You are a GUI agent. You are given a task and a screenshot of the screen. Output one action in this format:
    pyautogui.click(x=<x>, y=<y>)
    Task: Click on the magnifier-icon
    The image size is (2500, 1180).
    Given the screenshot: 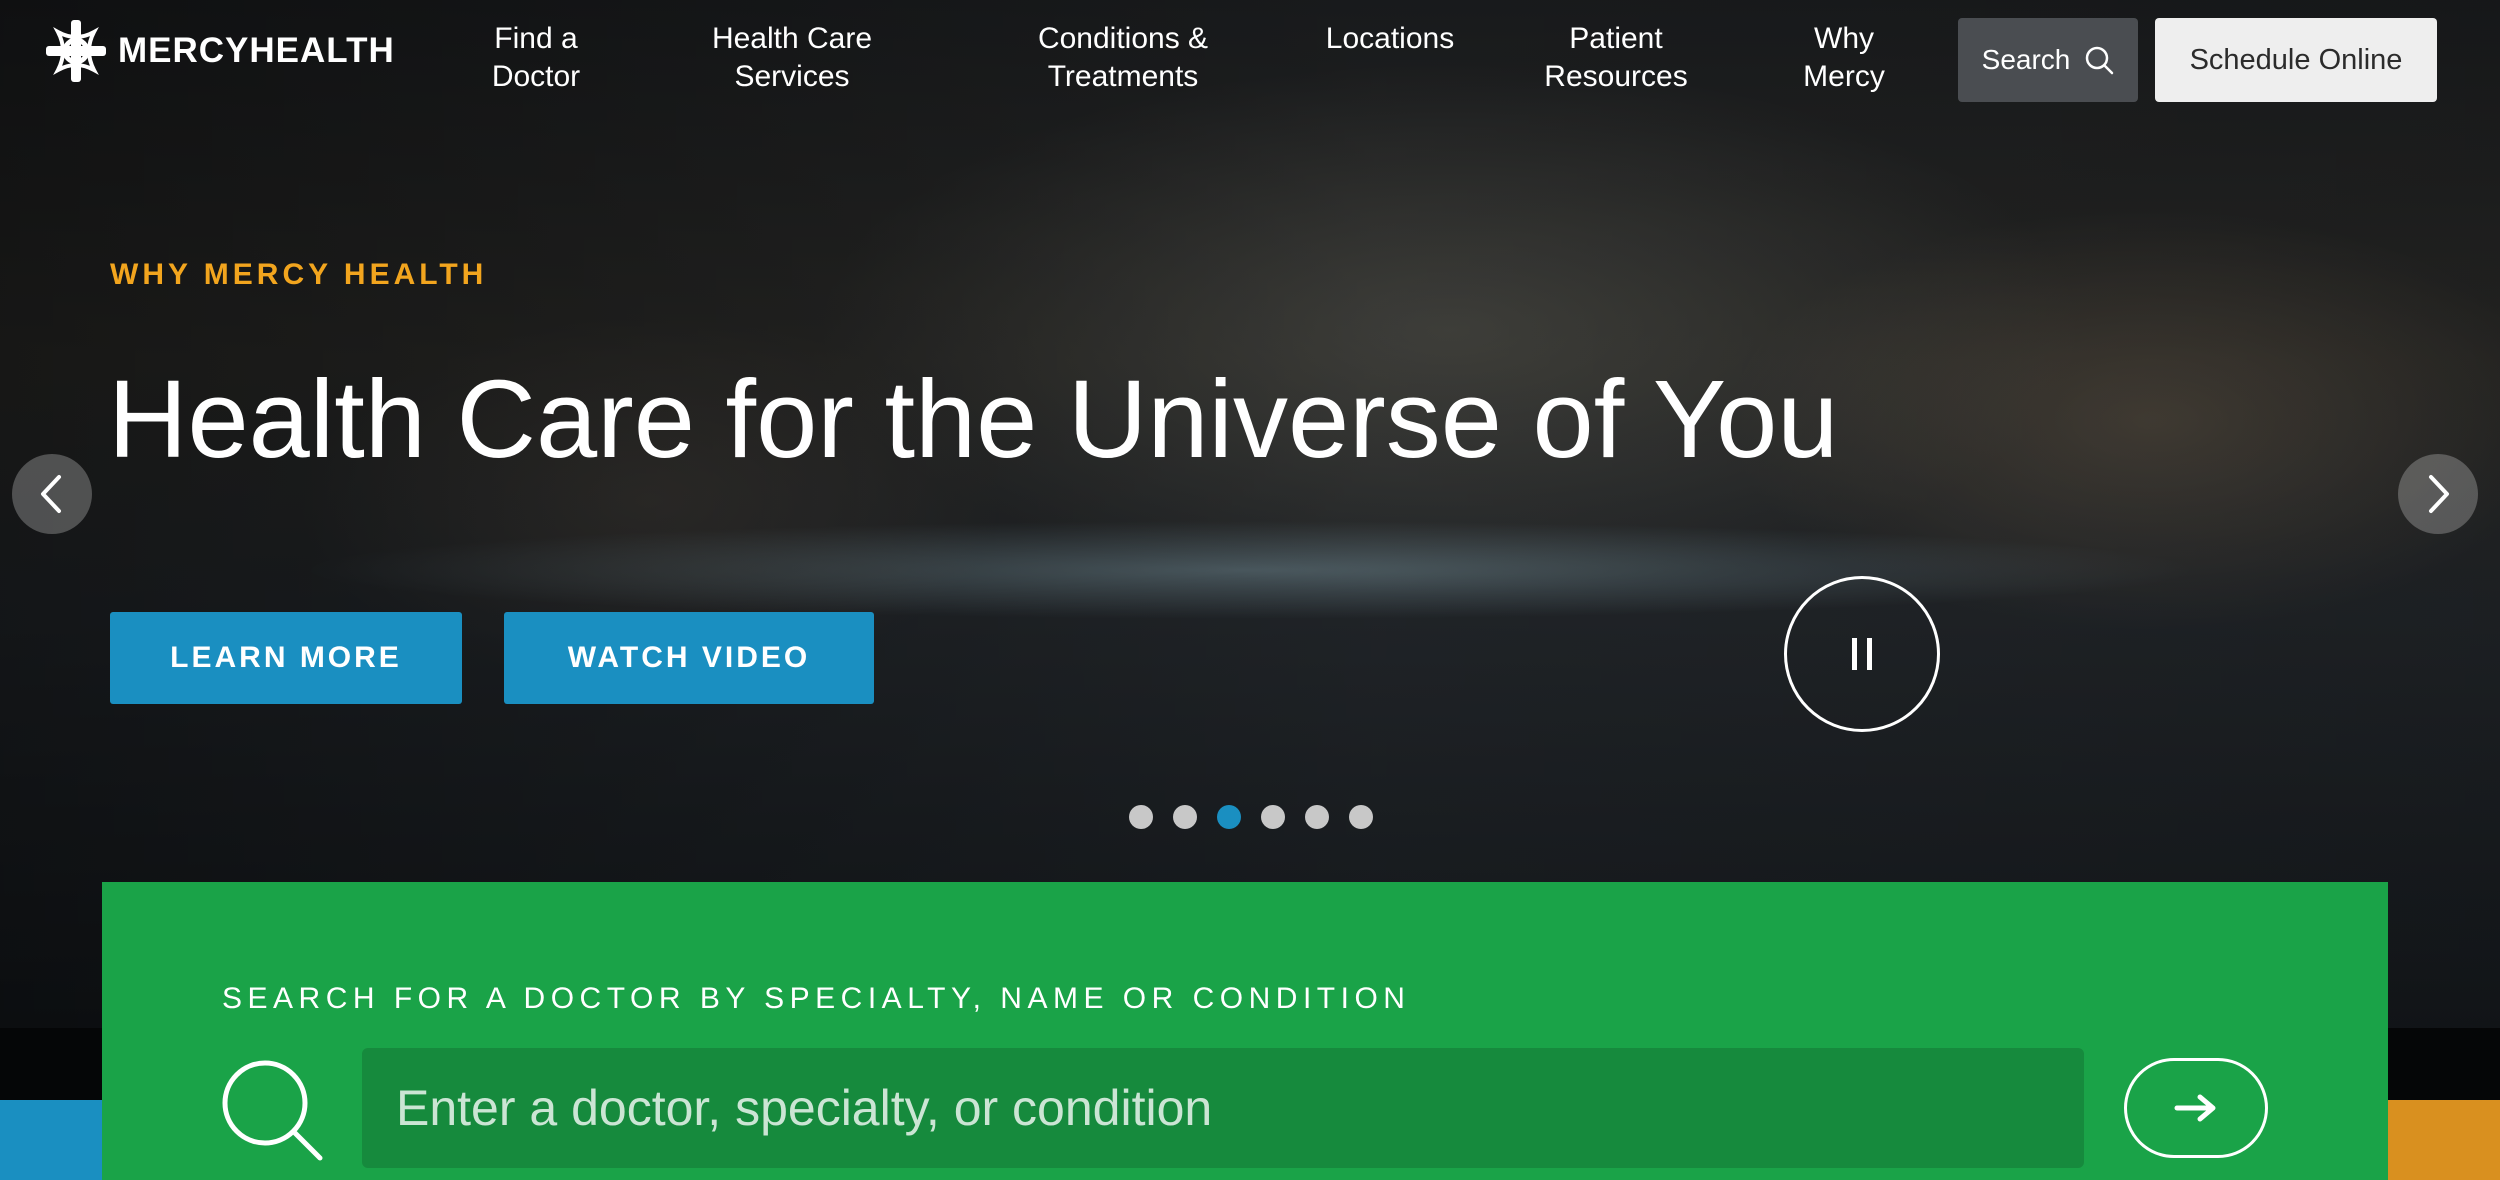 What is the action you would take?
    pyautogui.click(x=272, y=1110)
    